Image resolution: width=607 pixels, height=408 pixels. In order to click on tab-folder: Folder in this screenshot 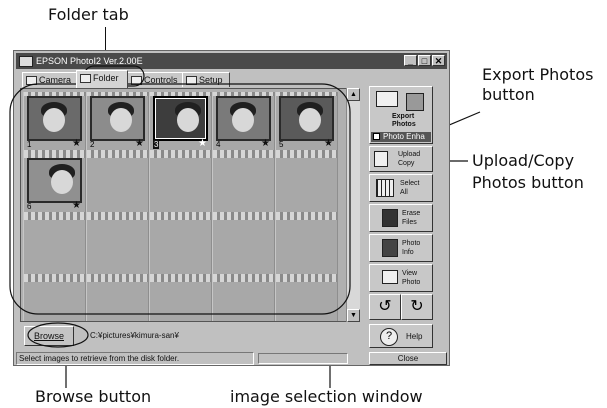, I will do `click(102, 79)`.